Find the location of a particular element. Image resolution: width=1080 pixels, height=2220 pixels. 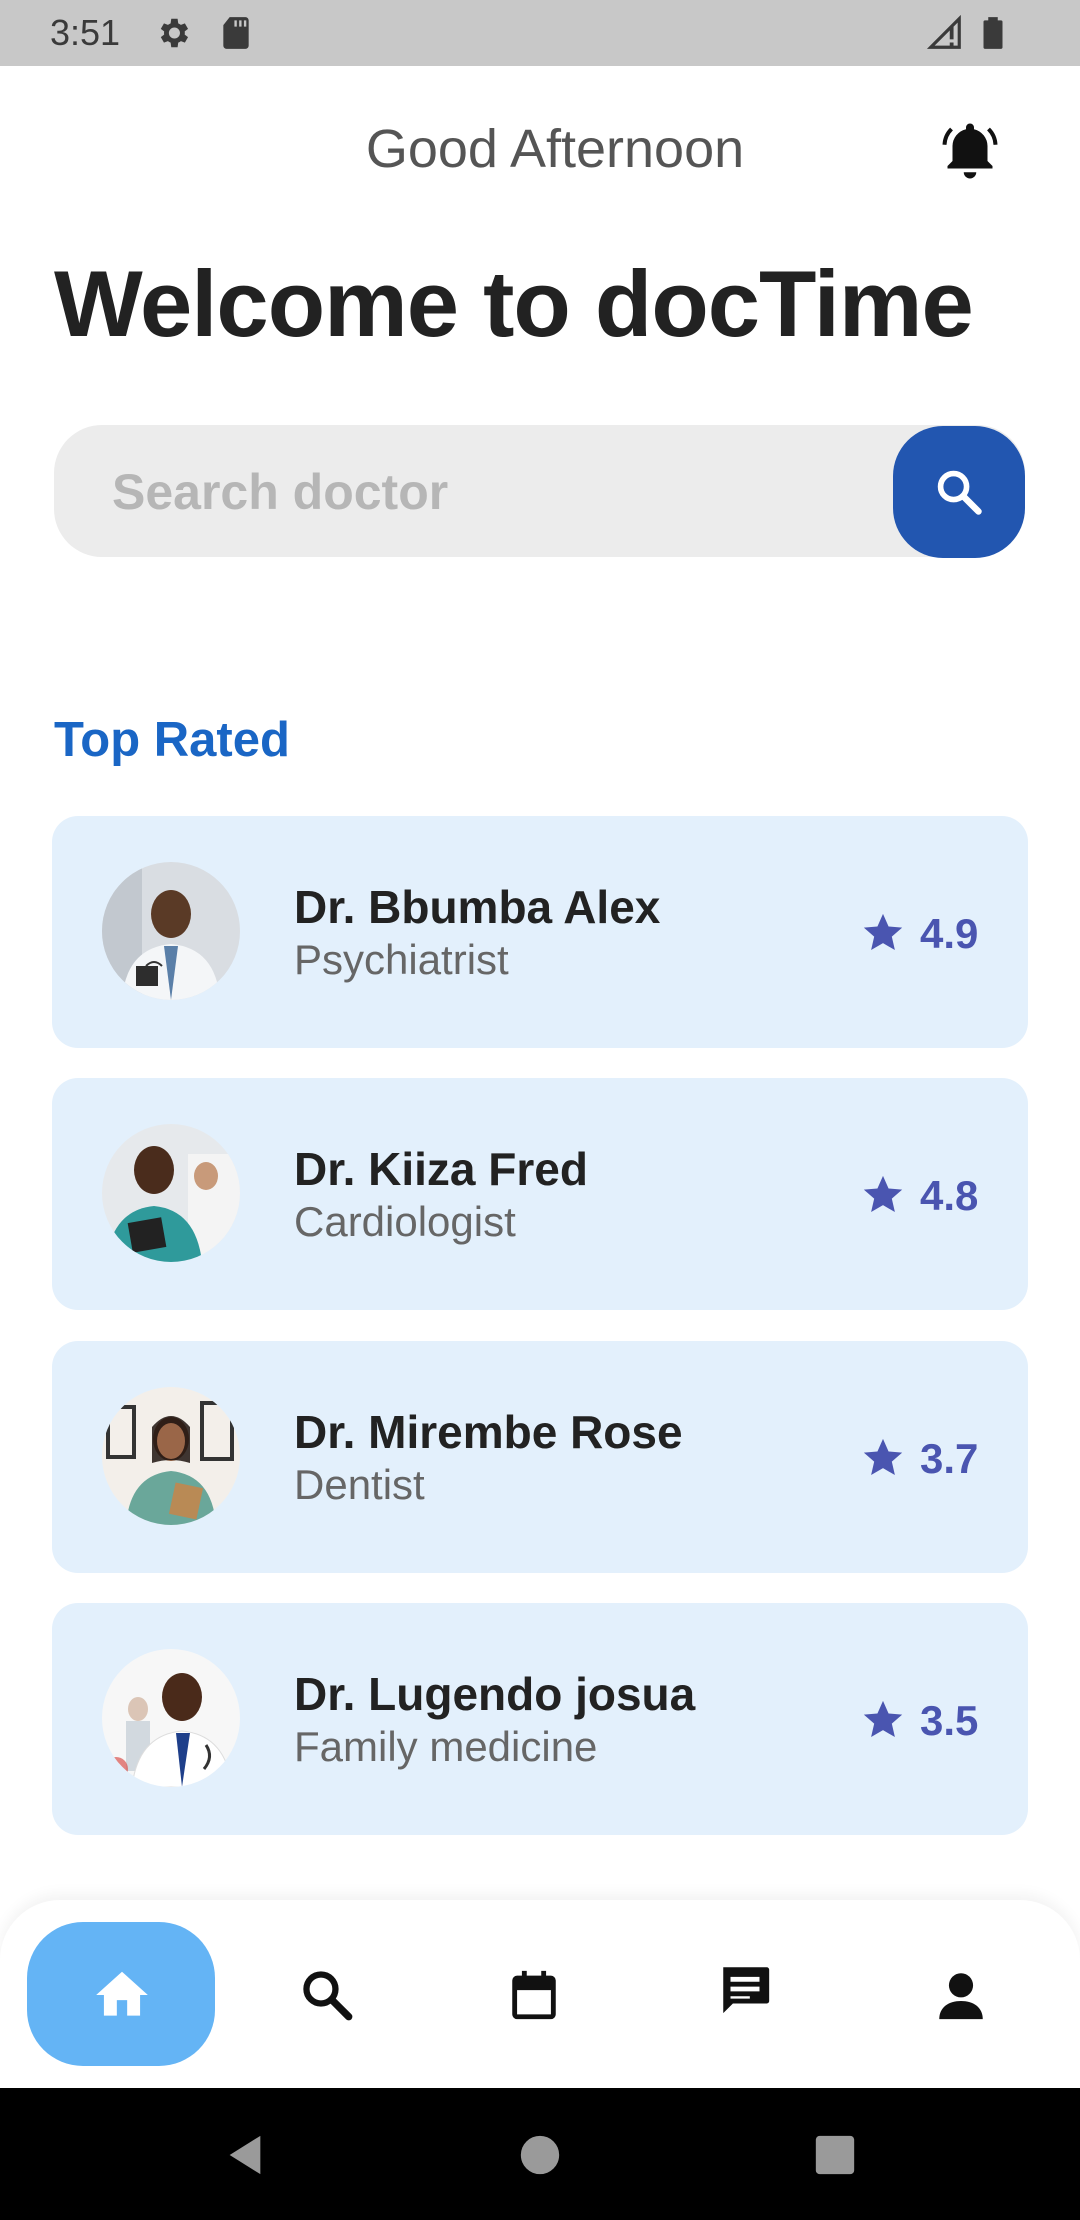

bottom-nav is located at coordinates (540, 1994).